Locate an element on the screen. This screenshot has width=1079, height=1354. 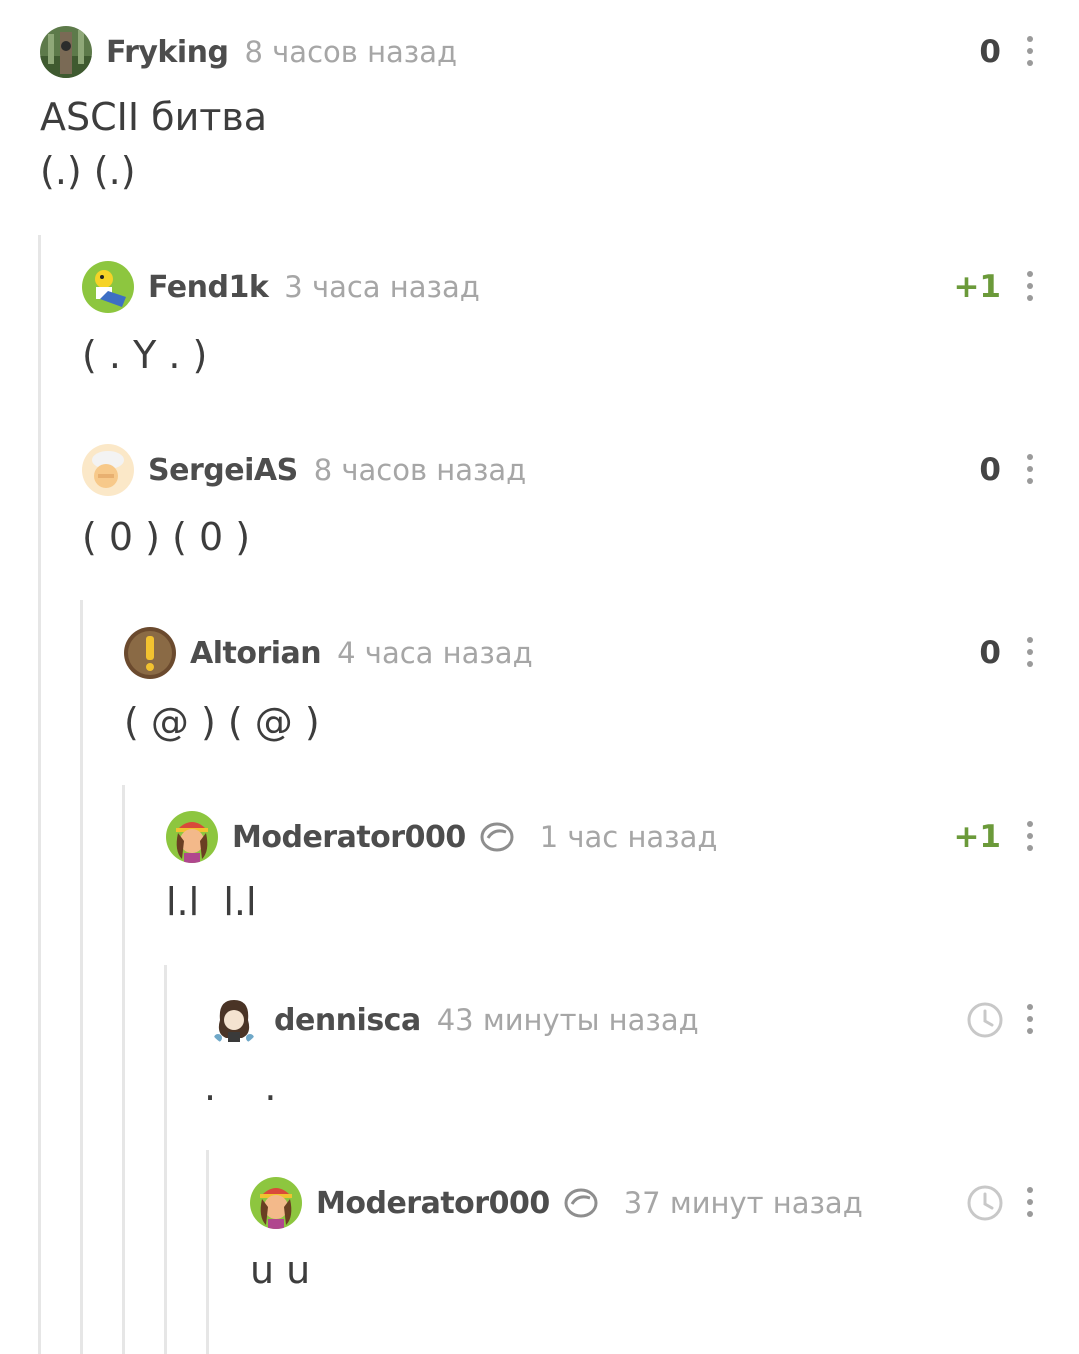
timestamp: 37 минут назад is located at coordinates (743, 1203).